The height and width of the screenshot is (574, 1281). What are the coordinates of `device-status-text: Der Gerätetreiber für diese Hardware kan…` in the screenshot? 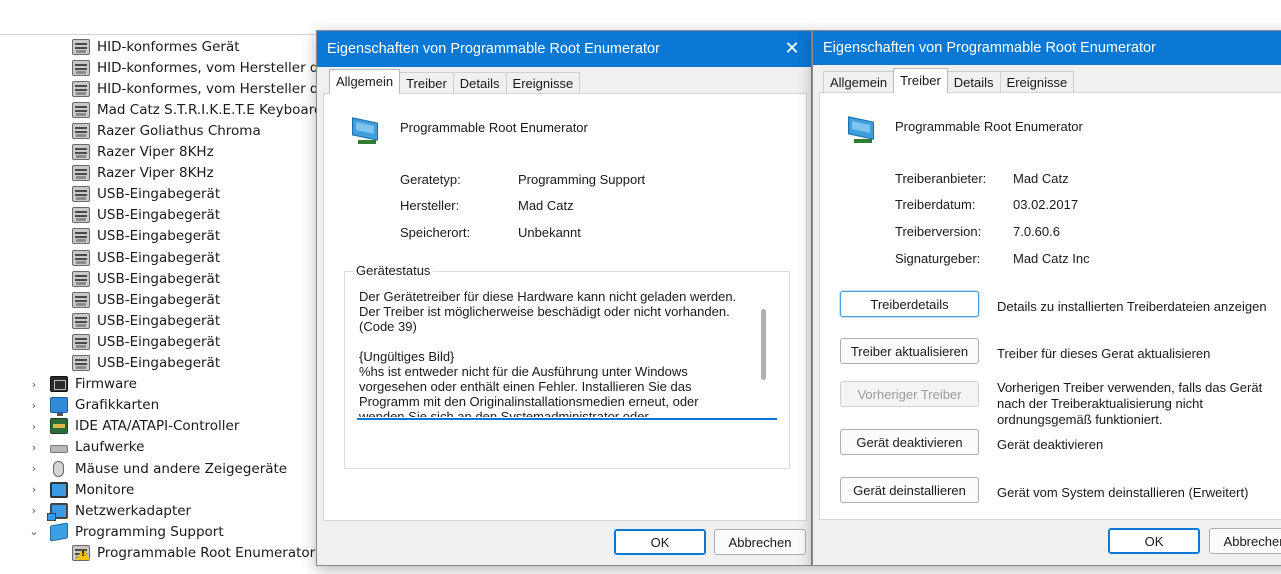 It's located at (568, 353).